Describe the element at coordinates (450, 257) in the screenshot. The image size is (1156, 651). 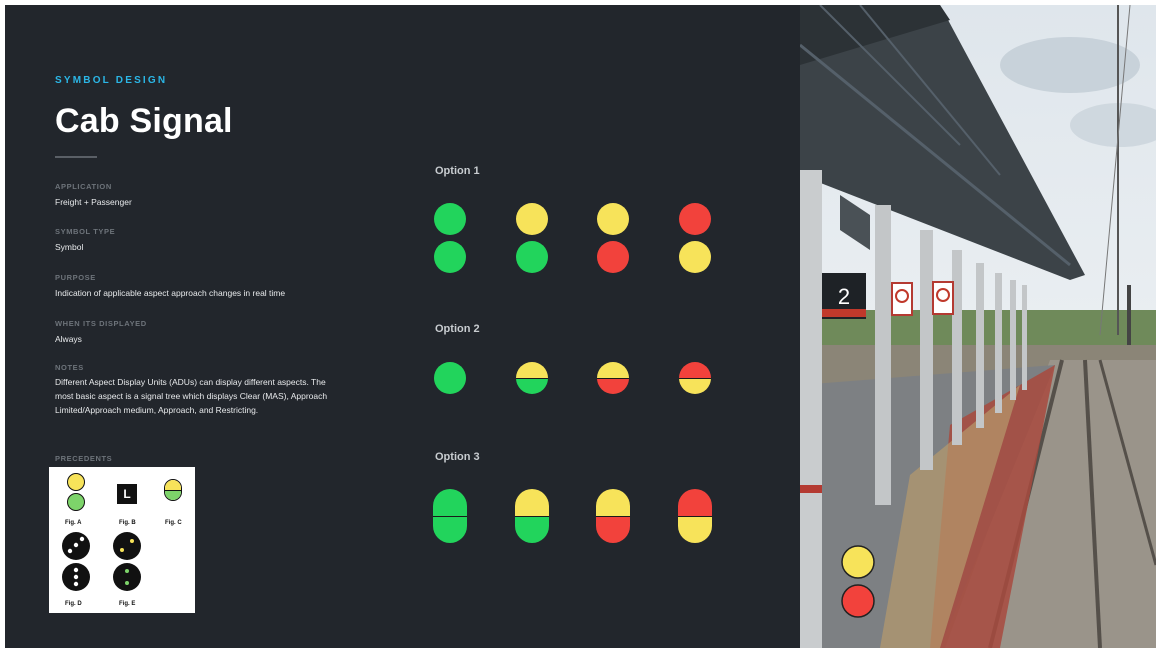
I see `option1-col1-bottom-green-lamp` at that location.